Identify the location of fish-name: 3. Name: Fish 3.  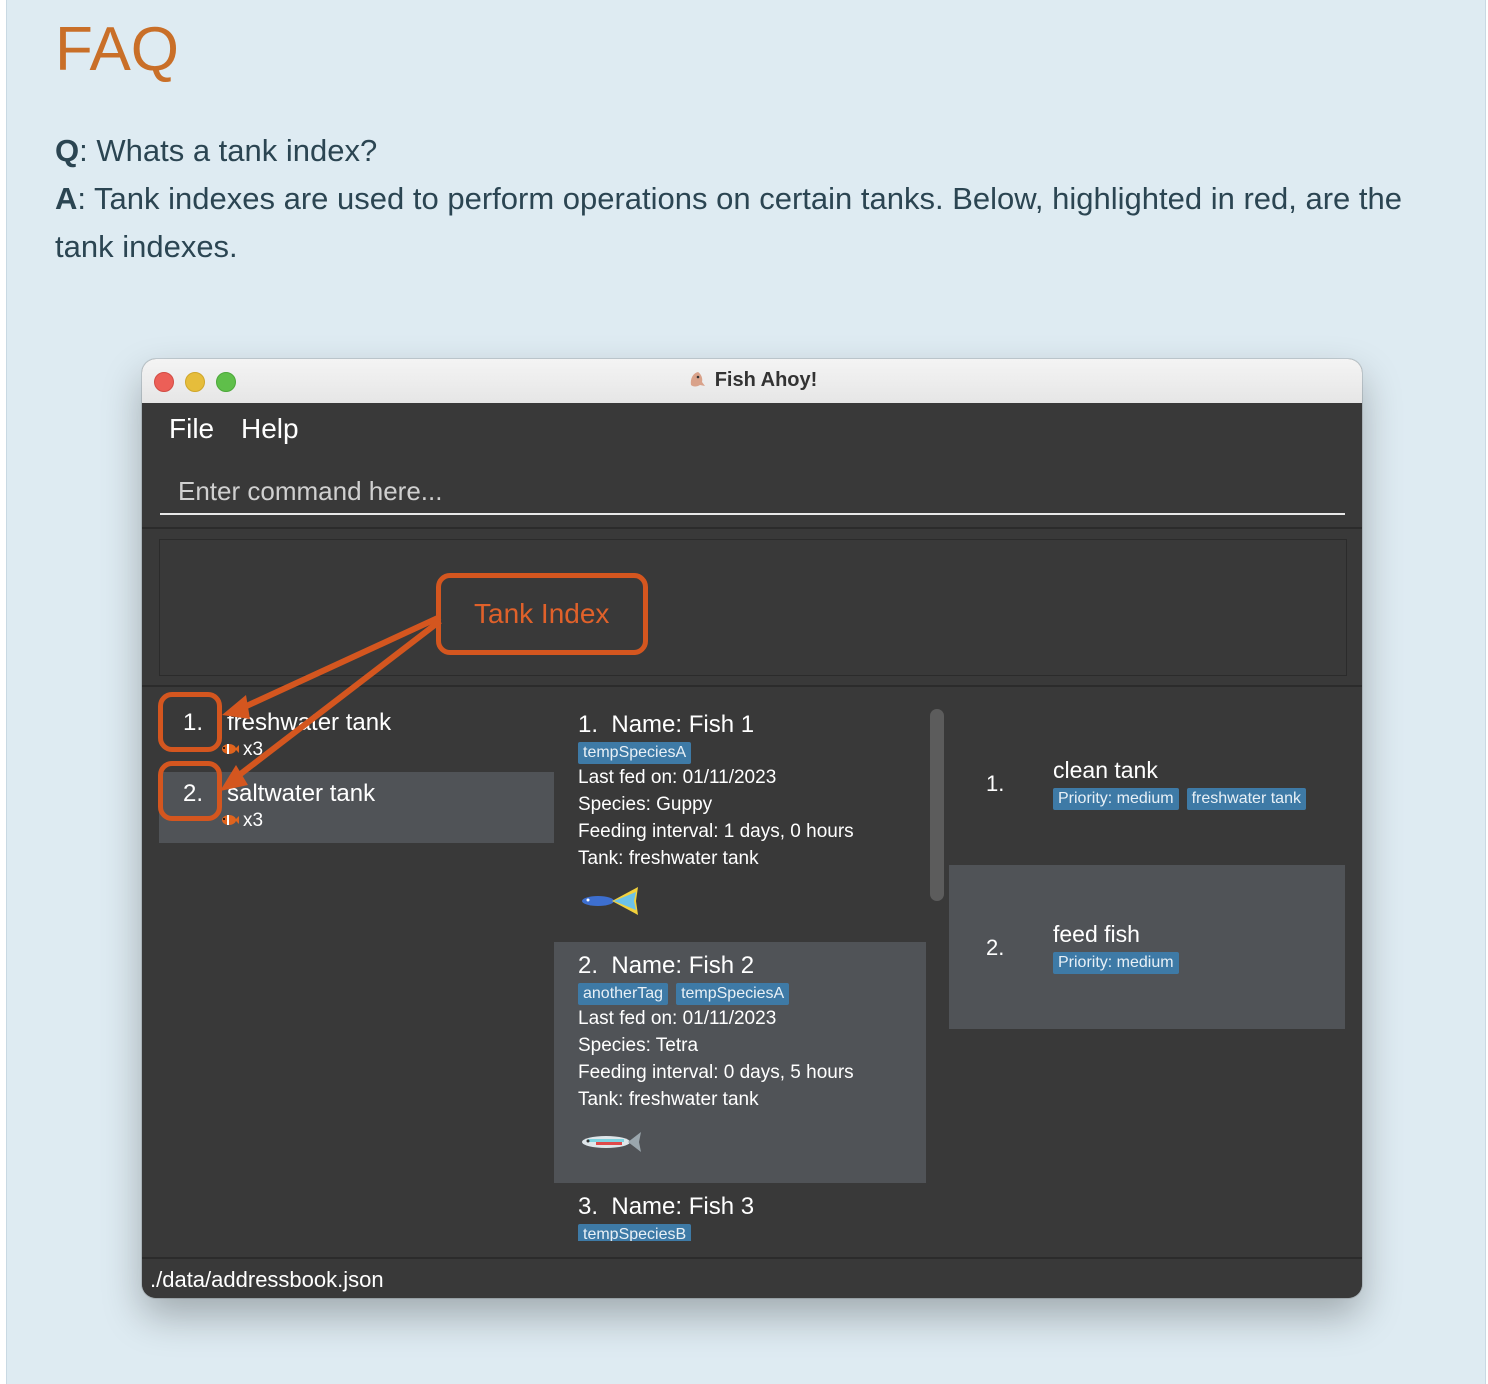
(666, 1207).